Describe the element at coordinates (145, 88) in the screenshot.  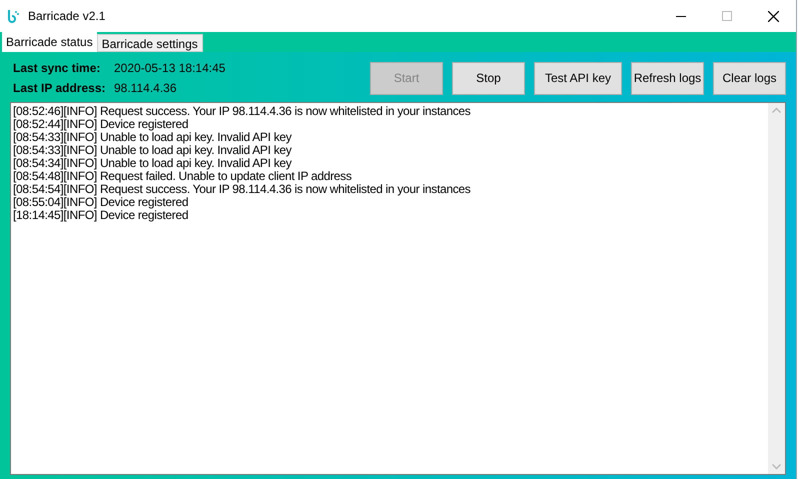
I see `status-value: 98.114.4.36` at that location.